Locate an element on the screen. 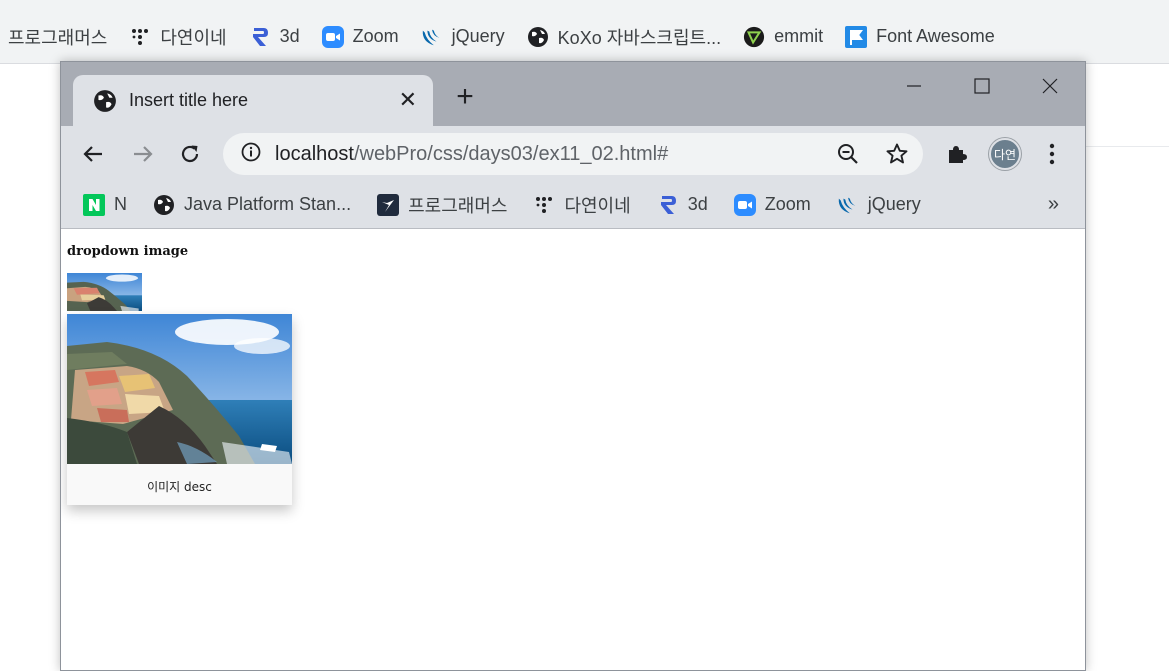 The width and height of the screenshot is (1169, 671). flag-icon is located at coordinates (856, 36).